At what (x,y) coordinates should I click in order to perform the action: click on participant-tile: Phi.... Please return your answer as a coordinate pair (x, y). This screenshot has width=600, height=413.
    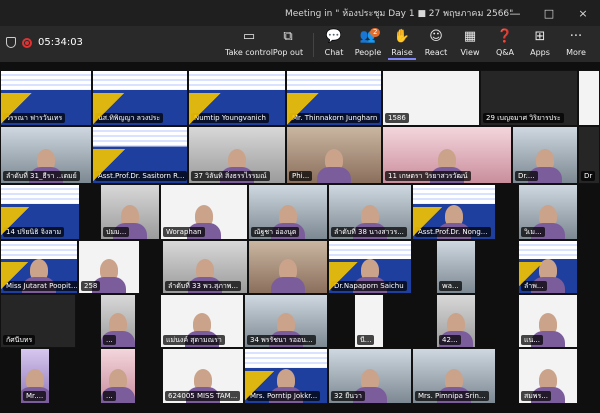
    Looking at the image, I should click on (334, 155).